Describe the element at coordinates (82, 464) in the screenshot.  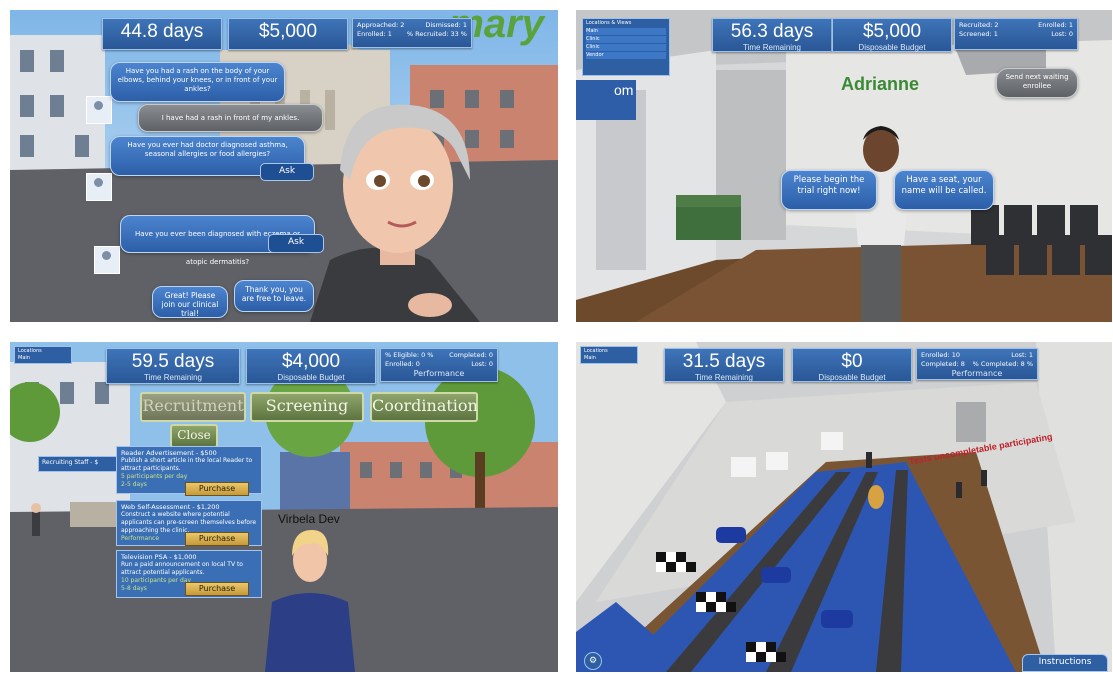
I see `recruiting-staff-label: Recruiting Staff - $` at that location.